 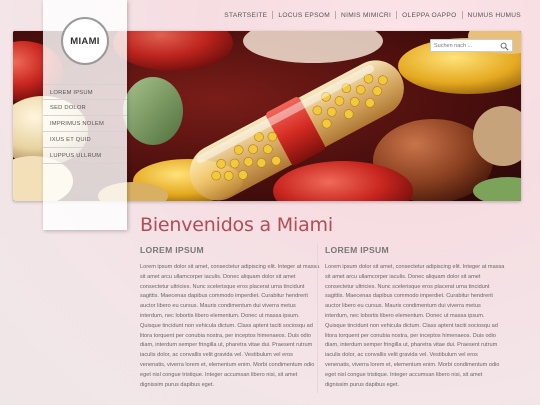 What do you see at coordinates (85, 140) in the screenshot?
I see `sidebar-item-ixus-et-quid: IXUS ET QUID` at bounding box center [85, 140].